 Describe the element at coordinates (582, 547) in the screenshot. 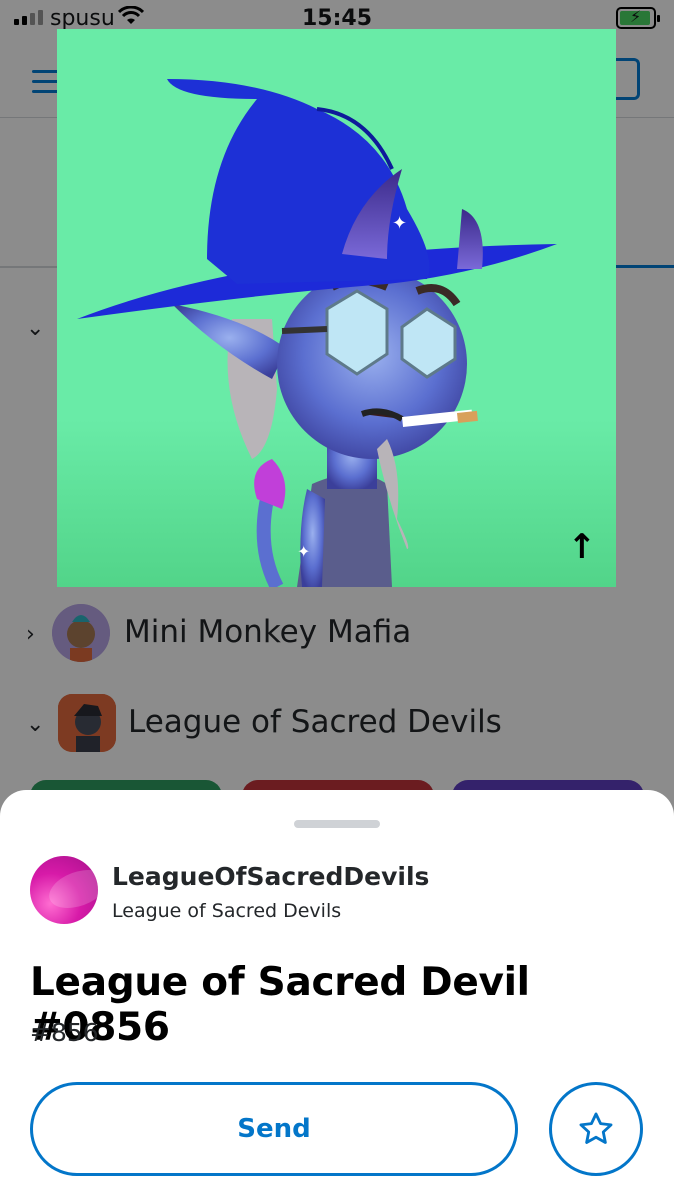

I see `arrow-up-icon: ↑` at that location.